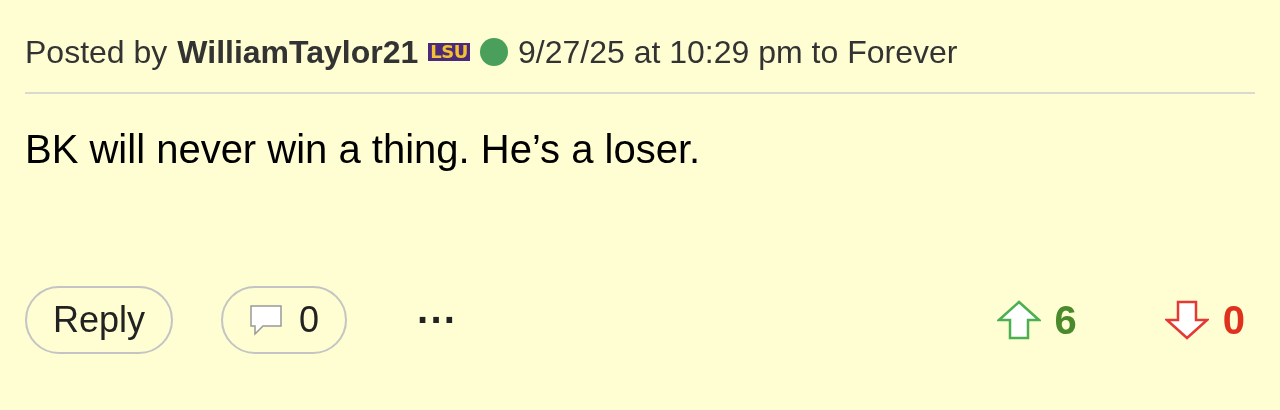  Describe the element at coordinates (1018, 320) in the screenshot. I see `upvote-arrow-icon` at that location.